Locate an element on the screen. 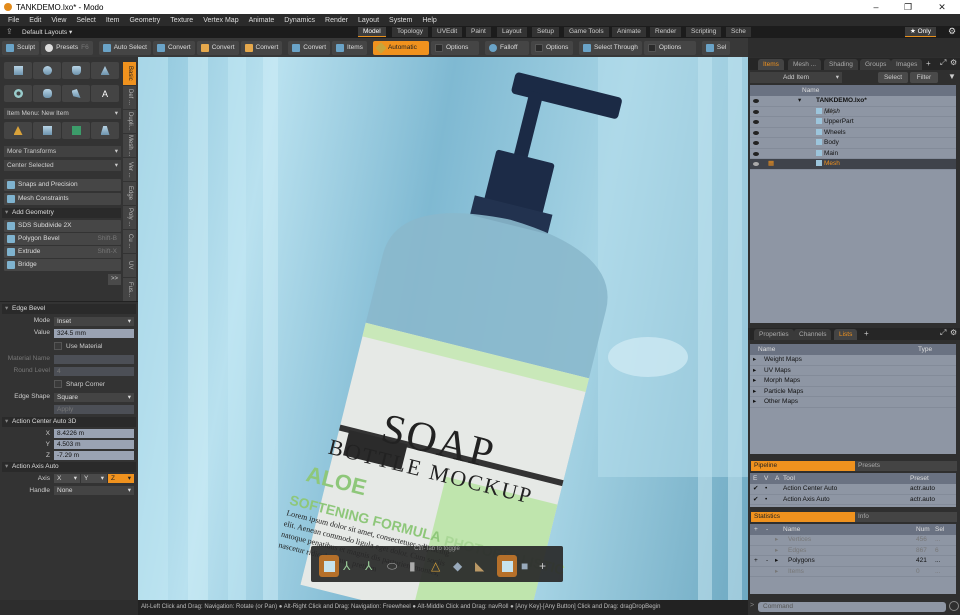 This screenshot has width=960, height=615. torus-button is located at coordinates (18, 93).